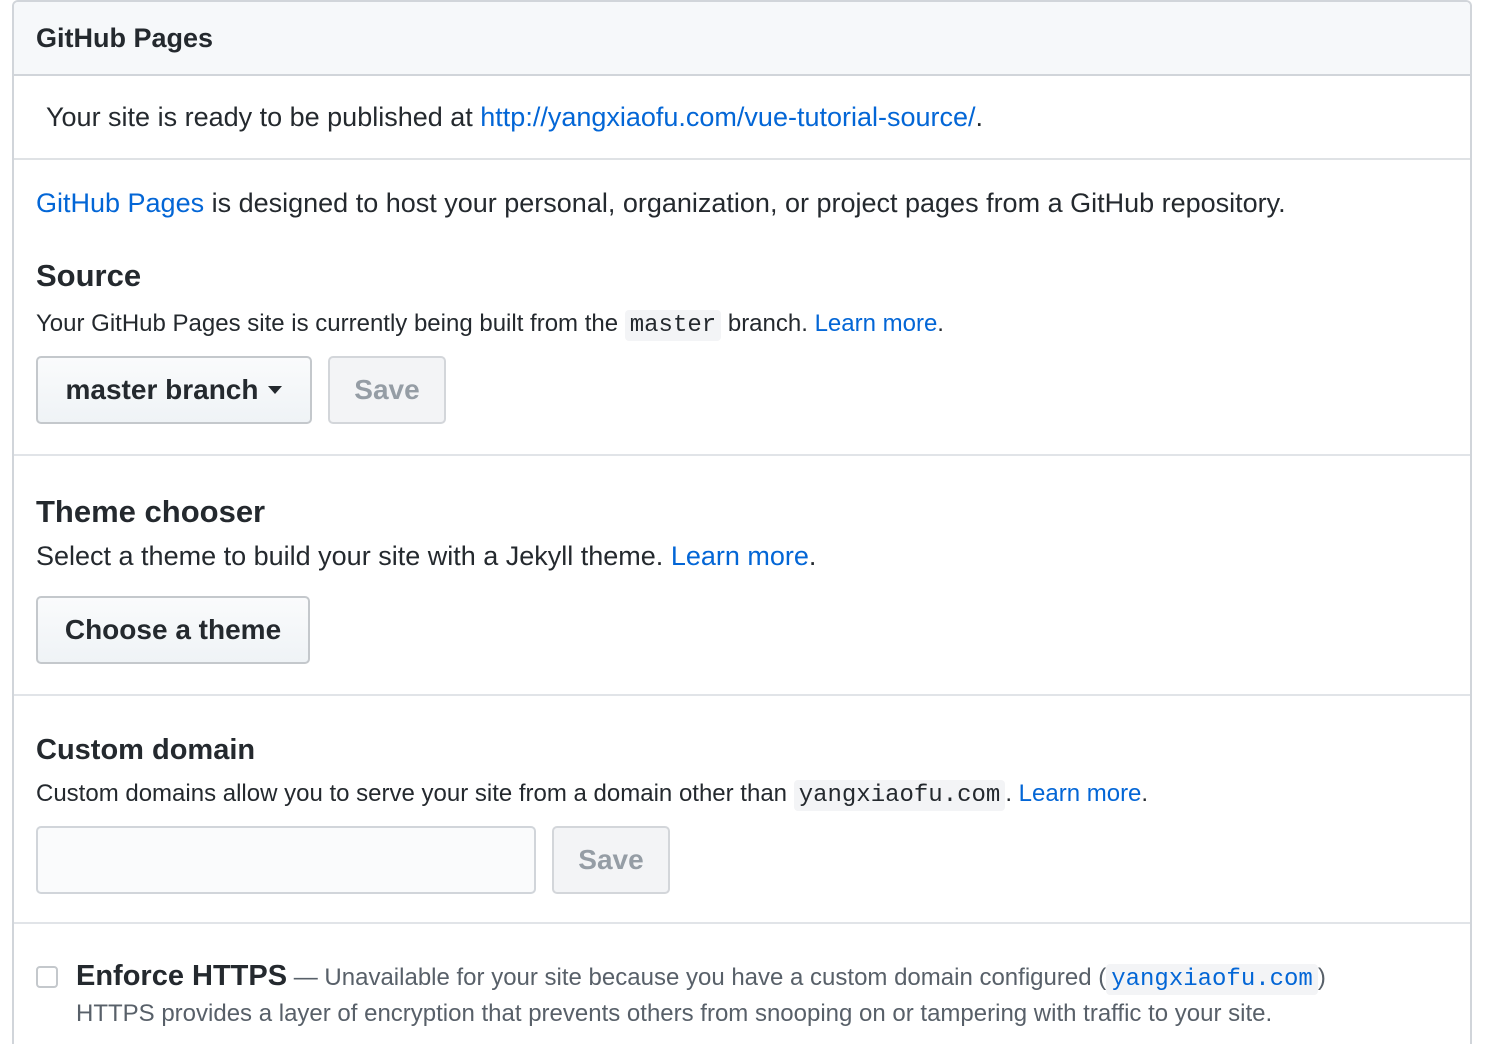 This screenshot has width=1498, height=1044. Describe the element at coordinates (125, 37) in the screenshot. I see `panel-title: GitHub Pages` at that location.